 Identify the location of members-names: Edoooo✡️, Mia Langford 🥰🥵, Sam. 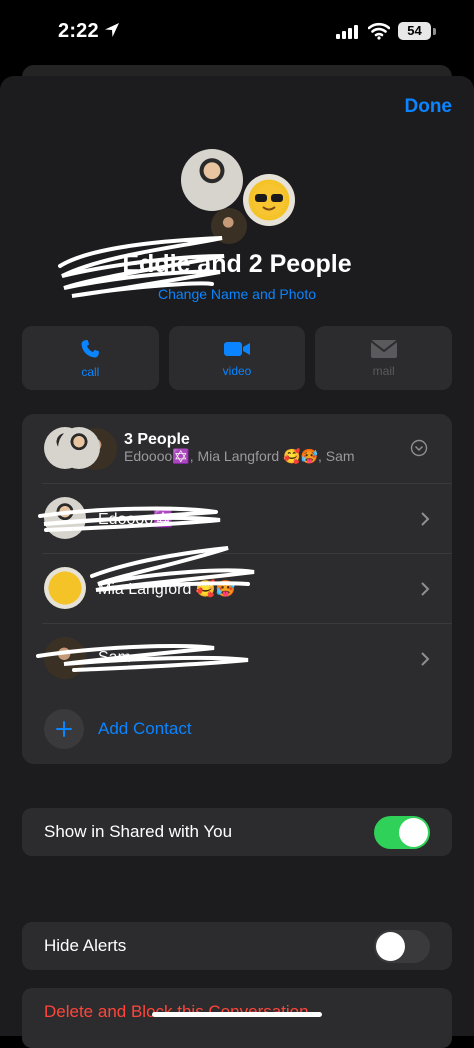
(239, 456).